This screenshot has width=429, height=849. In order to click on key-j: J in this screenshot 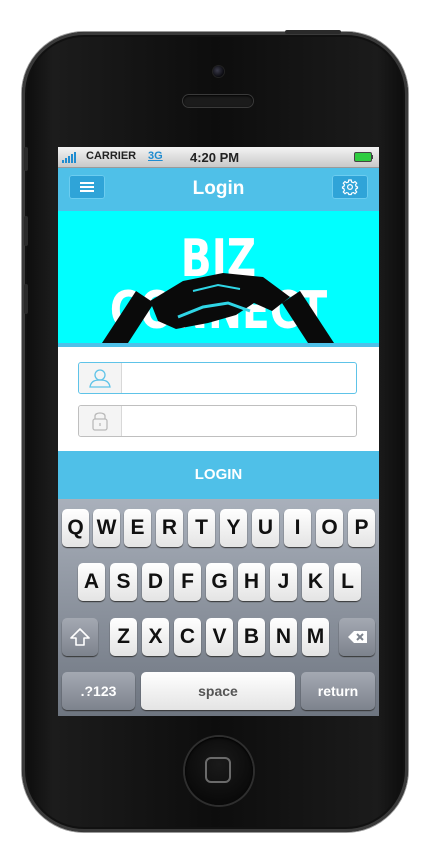, I will do `click(283, 582)`.